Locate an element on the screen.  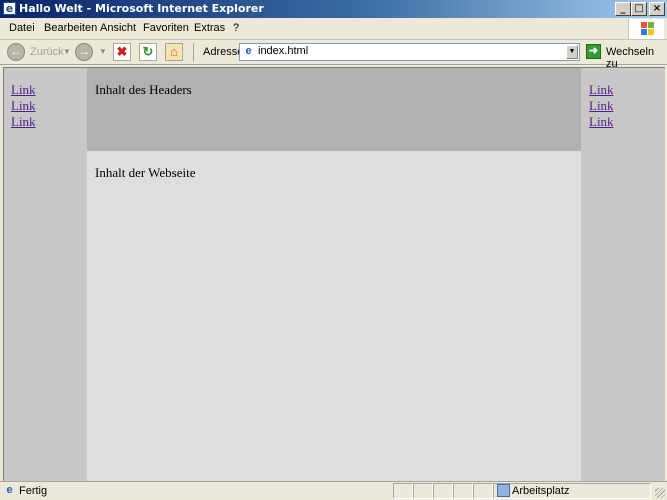
zone-text: Arbeitsplatz is located at coordinates (541, 491).